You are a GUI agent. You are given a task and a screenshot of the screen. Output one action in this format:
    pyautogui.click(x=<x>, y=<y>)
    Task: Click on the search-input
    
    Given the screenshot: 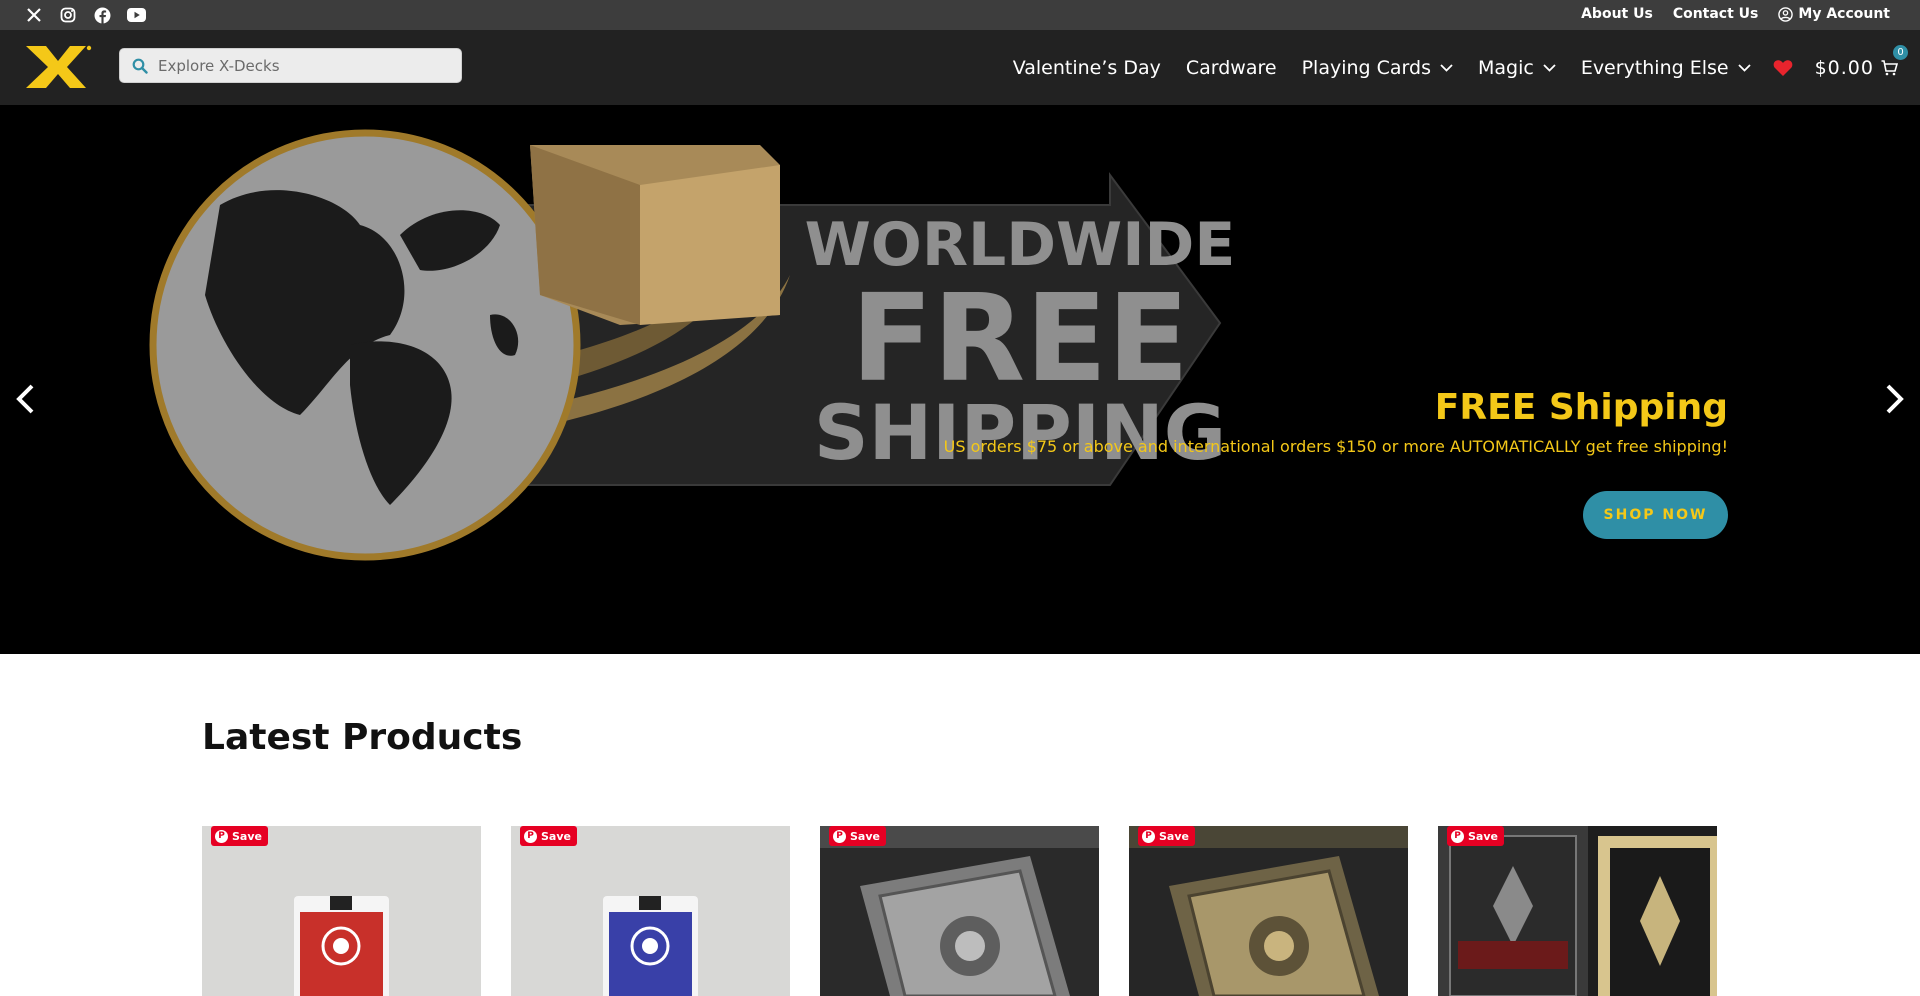 What is the action you would take?
    pyautogui.click(x=303, y=65)
    